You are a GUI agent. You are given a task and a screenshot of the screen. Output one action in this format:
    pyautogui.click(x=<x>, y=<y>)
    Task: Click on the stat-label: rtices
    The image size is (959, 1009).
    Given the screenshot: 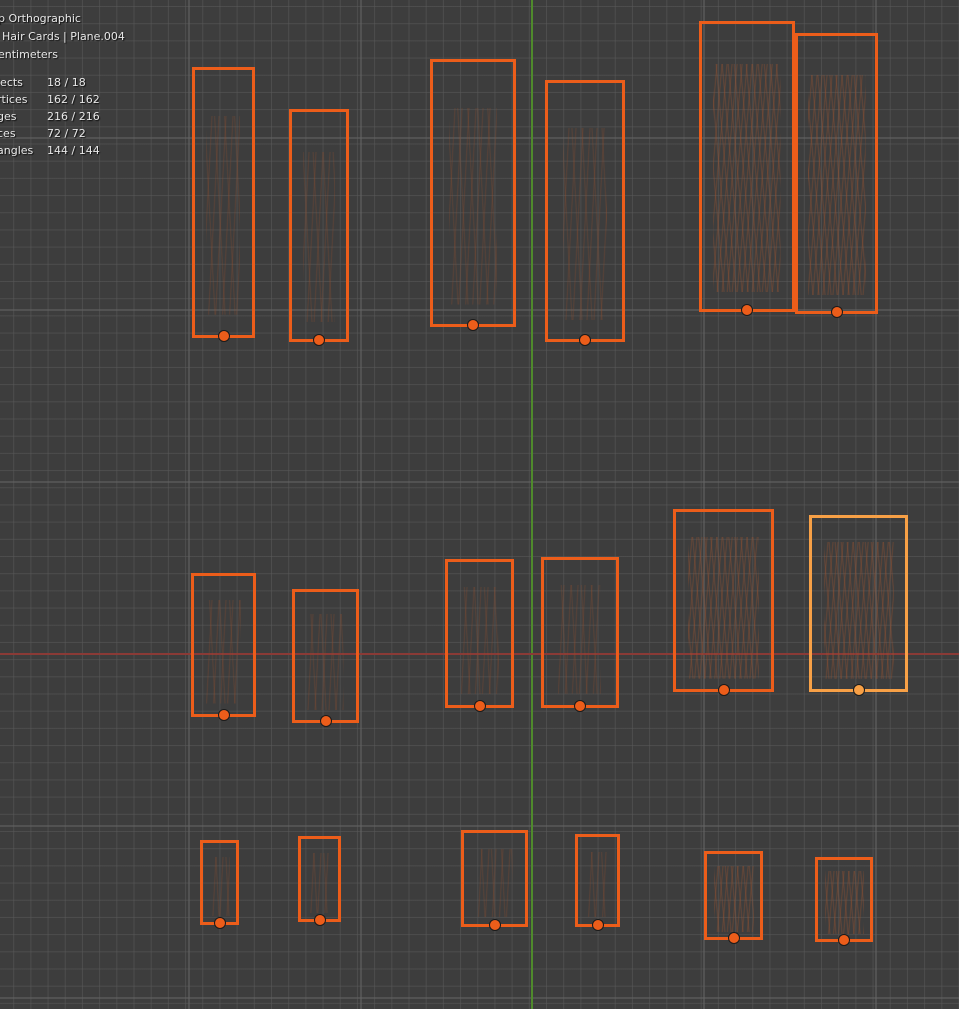 What is the action you would take?
    pyautogui.click(x=14, y=99)
    